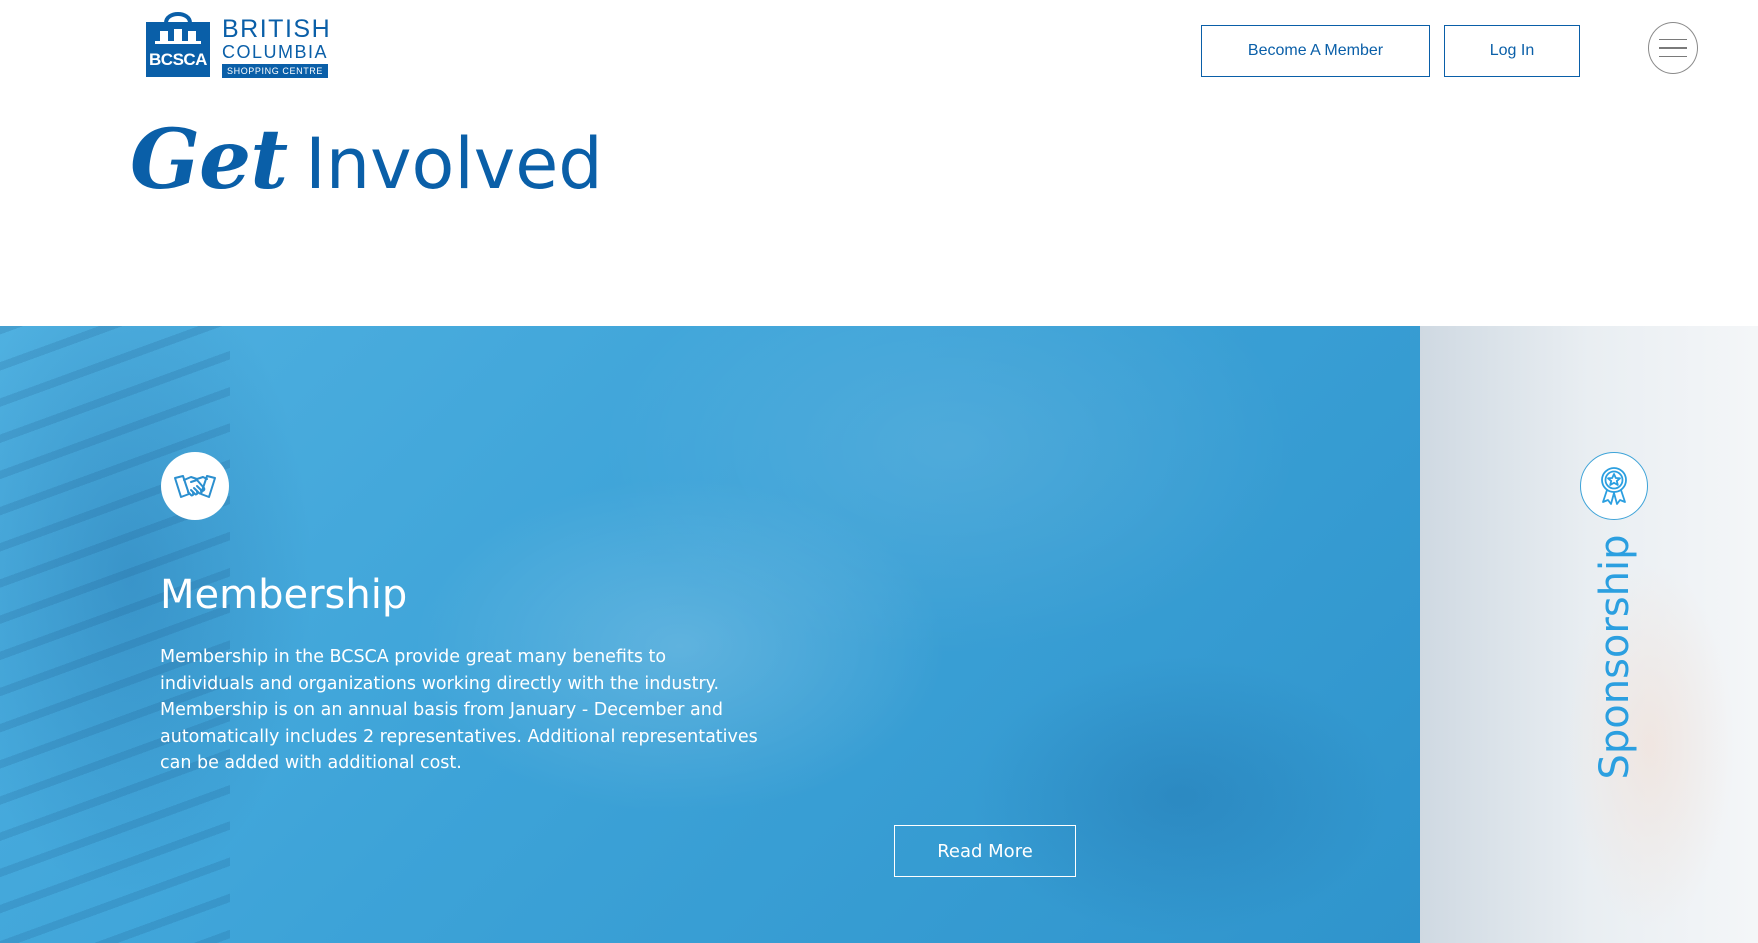 This screenshot has height=943, width=1758. Describe the element at coordinates (1615, 656) in the screenshot. I see `sponsorship-label: Sponsorship` at that location.